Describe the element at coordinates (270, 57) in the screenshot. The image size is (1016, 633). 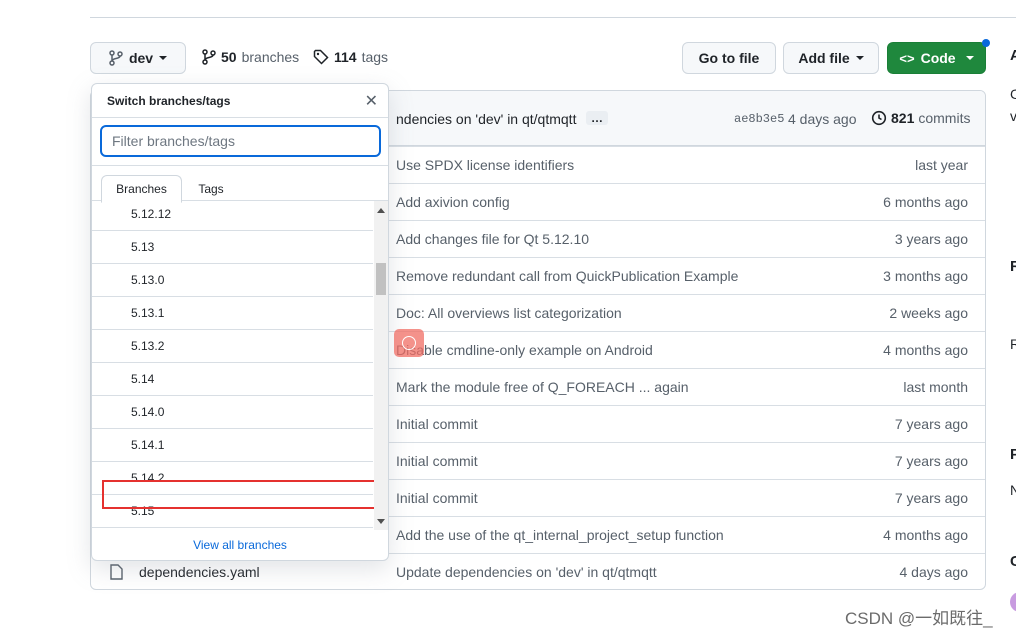
I see `branches-label: branches` at that location.